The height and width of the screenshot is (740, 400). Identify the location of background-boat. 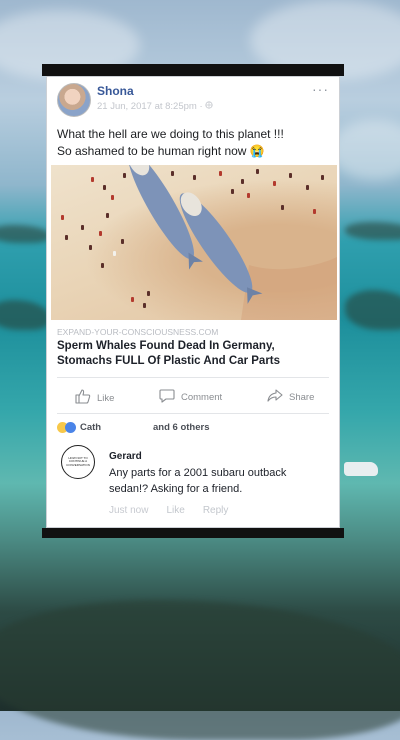
(361, 469).